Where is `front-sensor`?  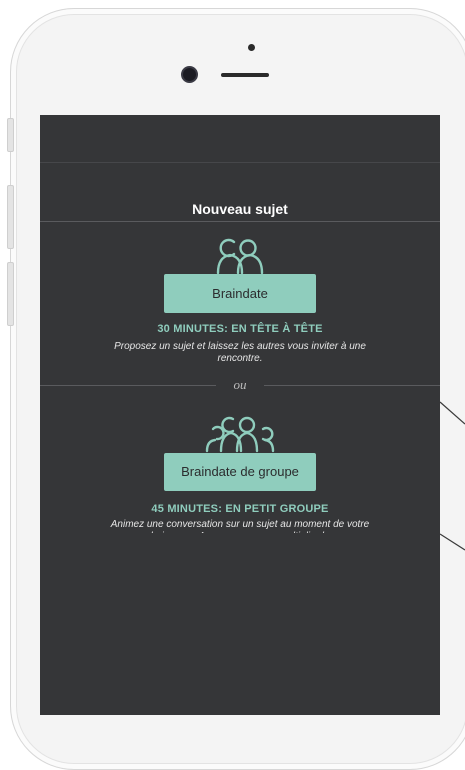 front-sensor is located at coordinates (251, 47).